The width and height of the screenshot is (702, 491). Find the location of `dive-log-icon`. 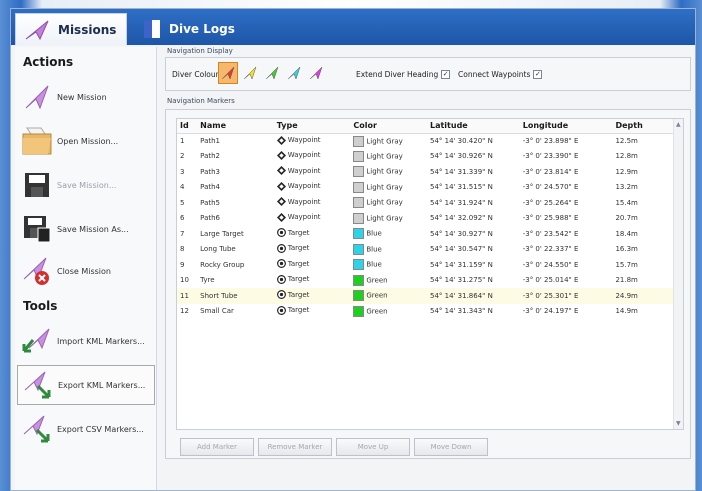

dive-log-icon is located at coordinates (152, 29).